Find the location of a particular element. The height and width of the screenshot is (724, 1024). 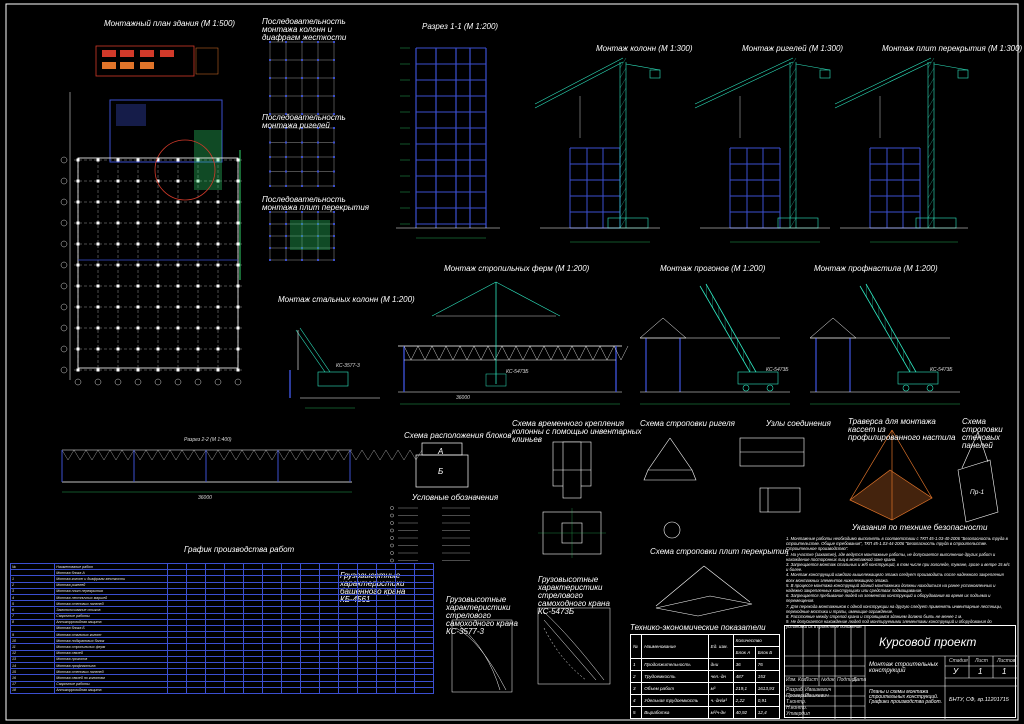

stamp-col-label: Дата is located at coordinates (860, 680).